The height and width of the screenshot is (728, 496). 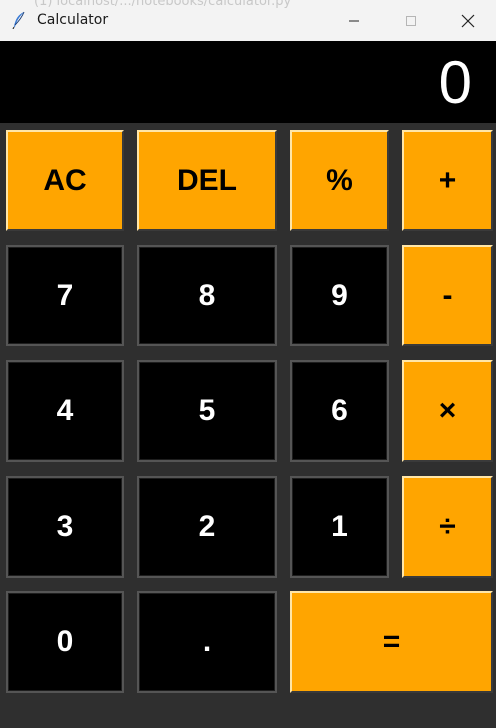 What do you see at coordinates (391, 642) in the screenshot?
I see `equals-button: =` at bounding box center [391, 642].